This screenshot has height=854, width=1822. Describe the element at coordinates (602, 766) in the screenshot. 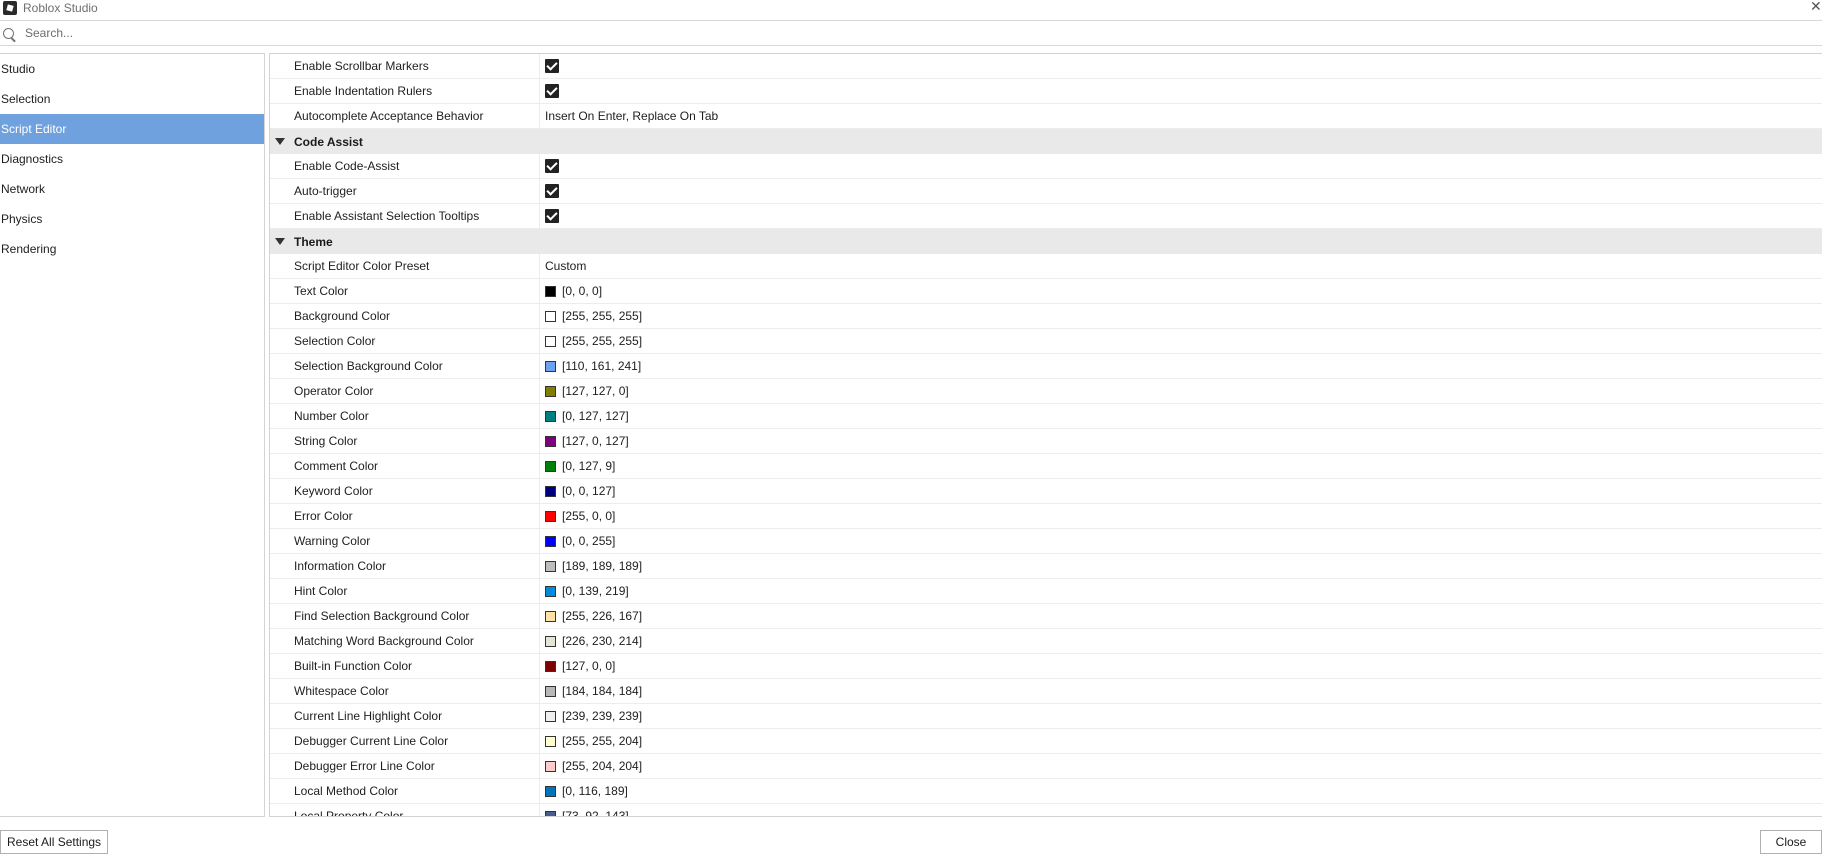

I see `color-rgb-text: [255, 204, 204]` at that location.